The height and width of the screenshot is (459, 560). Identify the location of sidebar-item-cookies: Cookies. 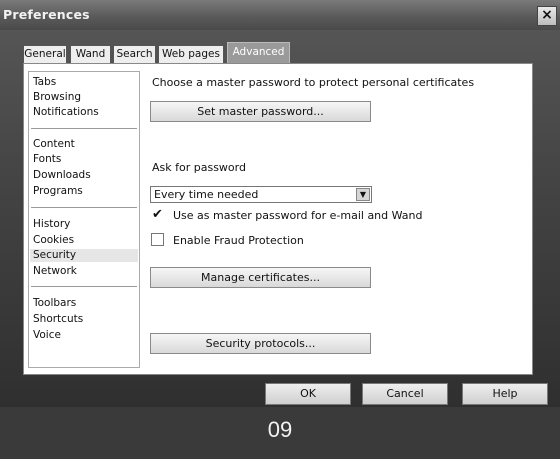
(53, 240).